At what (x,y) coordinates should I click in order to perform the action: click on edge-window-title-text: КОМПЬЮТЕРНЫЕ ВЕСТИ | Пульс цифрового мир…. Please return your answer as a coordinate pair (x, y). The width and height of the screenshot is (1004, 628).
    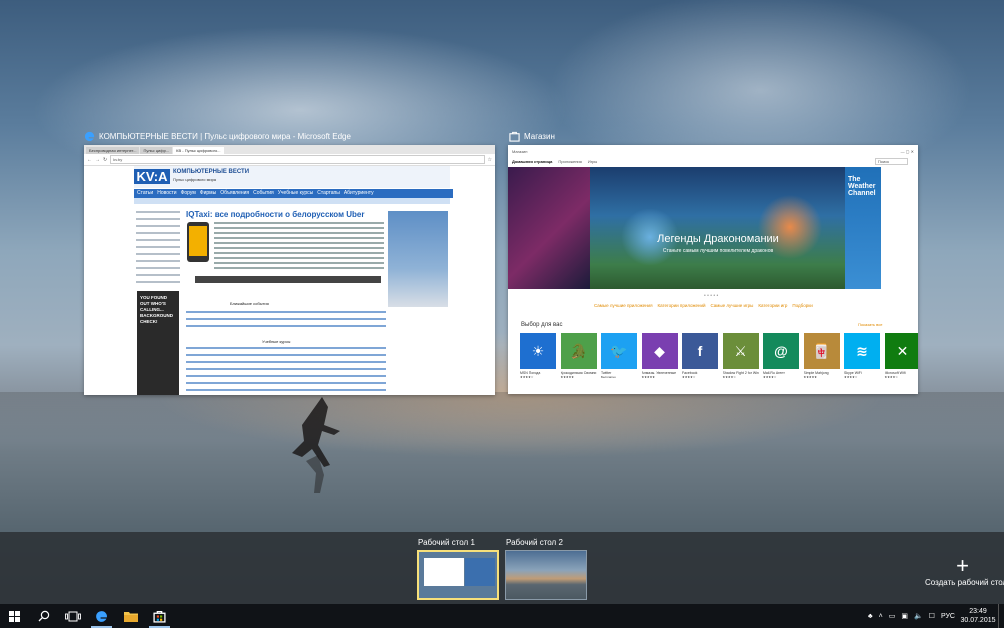
    Looking at the image, I should click on (225, 136).